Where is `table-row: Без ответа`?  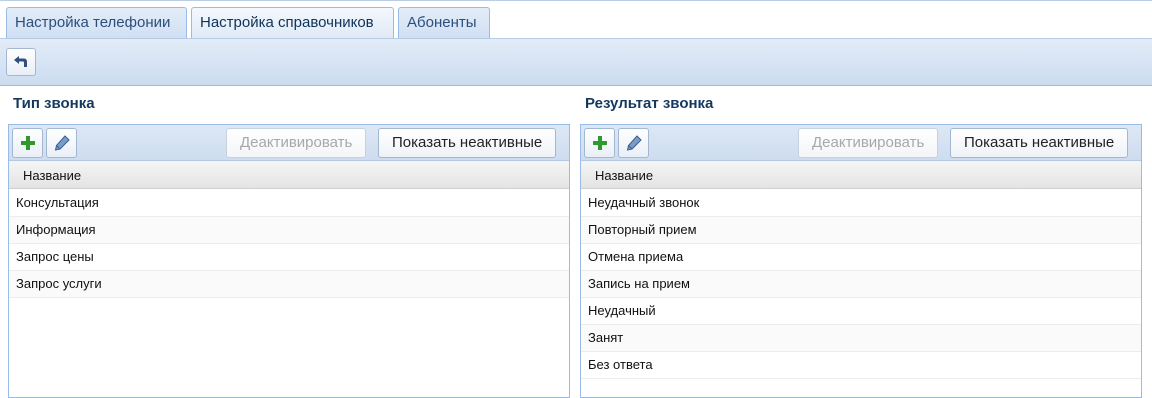
table-row: Без ответа is located at coordinates (861, 365).